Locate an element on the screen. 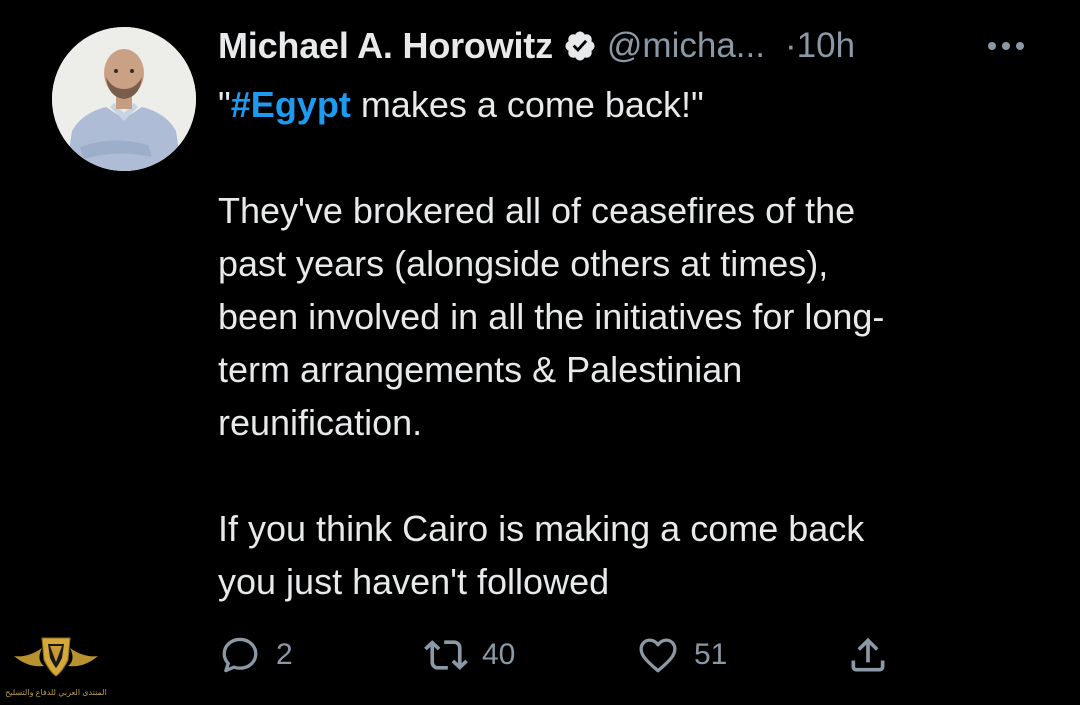 This screenshot has width=1080, height=705. tweet-header: Michael A. Horowitz @micha... ·10h is located at coordinates (536, 46).